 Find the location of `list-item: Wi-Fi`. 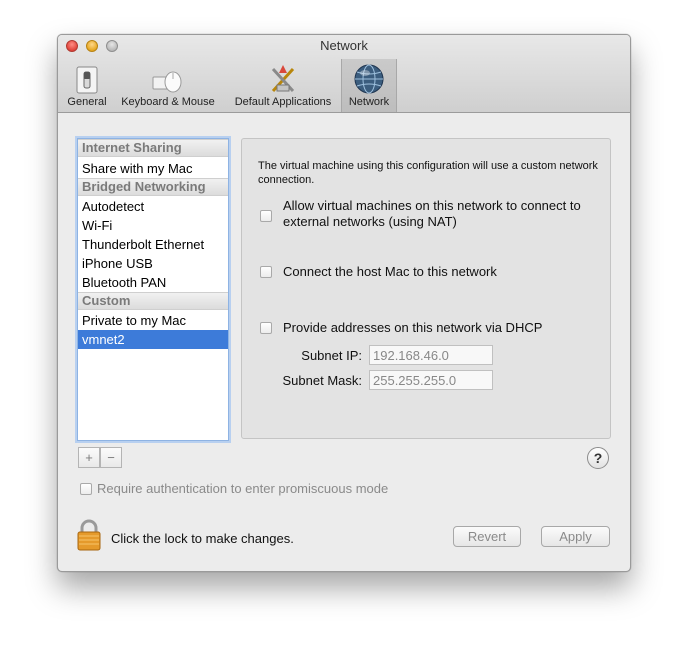

list-item: Wi-Fi is located at coordinates (153, 225).